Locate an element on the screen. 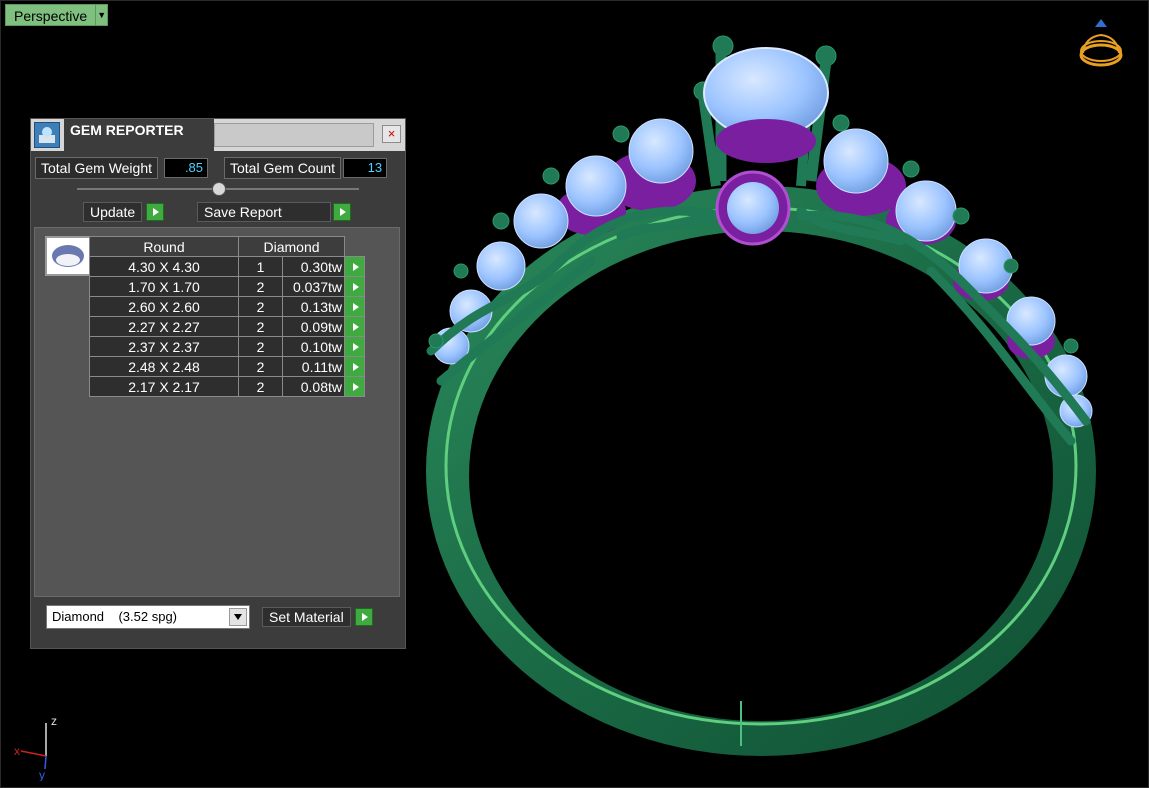  gem-shape-thumbnail is located at coordinates (68, 256).